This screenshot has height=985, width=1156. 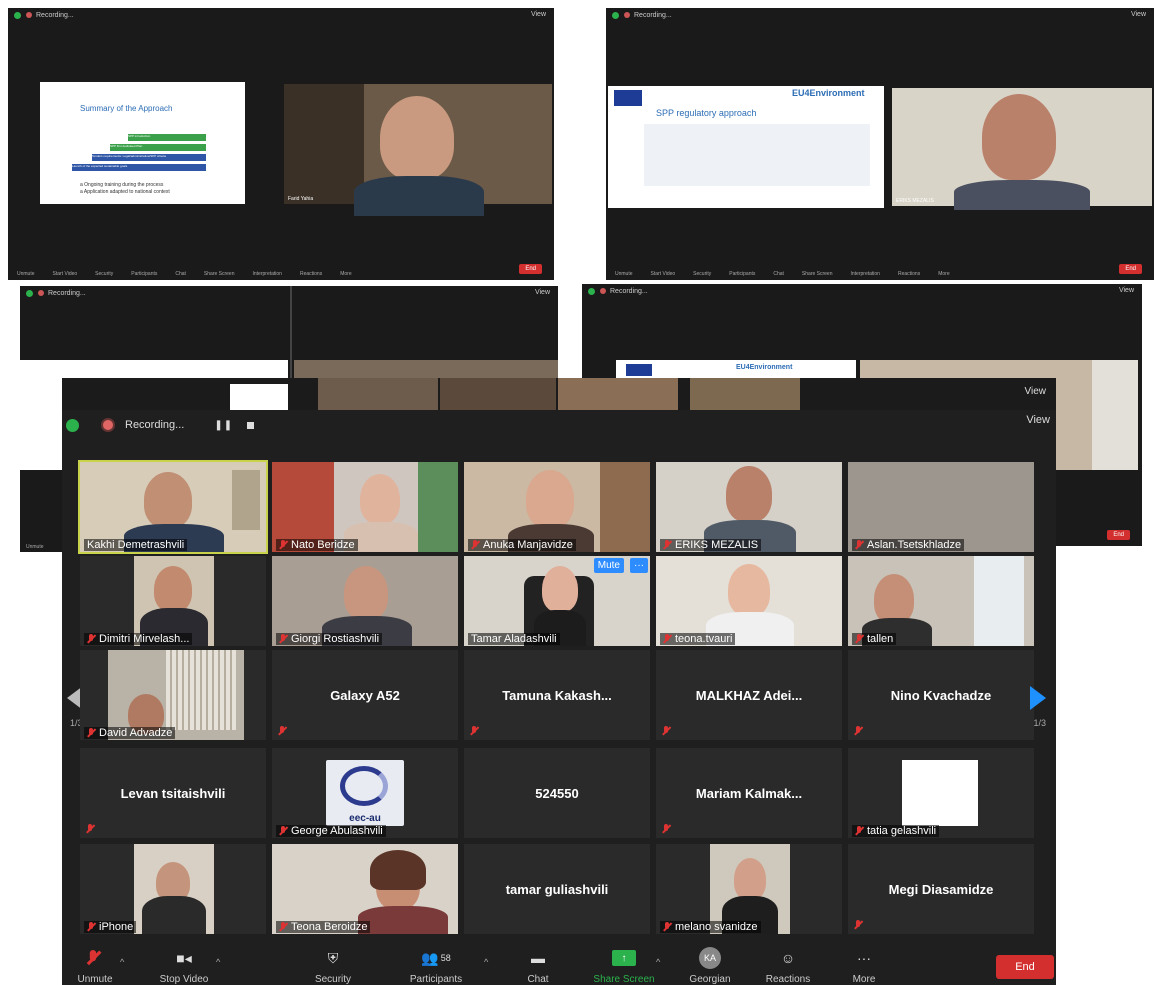 What do you see at coordinates (365, 793) in the screenshot?
I see `participant-tile: eec-au George Abulashvili` at bounding box center [365, 793].